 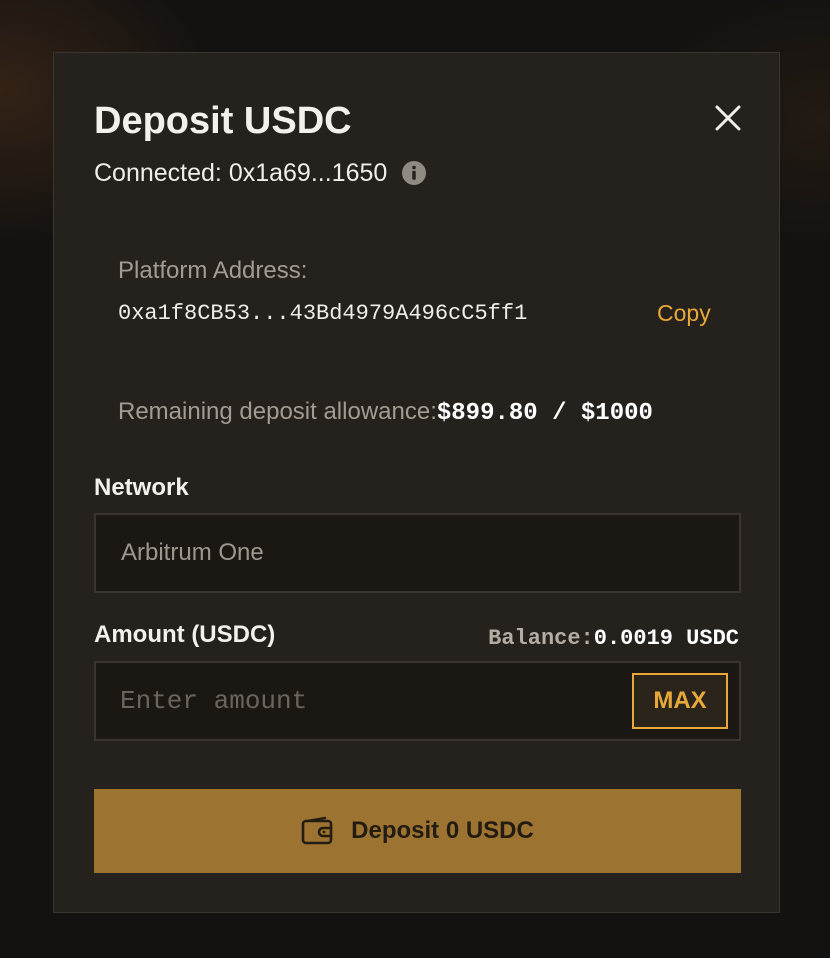 What do you see at coordinates (185, 634) in the screenshot?
I see `amount-label: Amount (USDC)` at bounding box center [185, 634].